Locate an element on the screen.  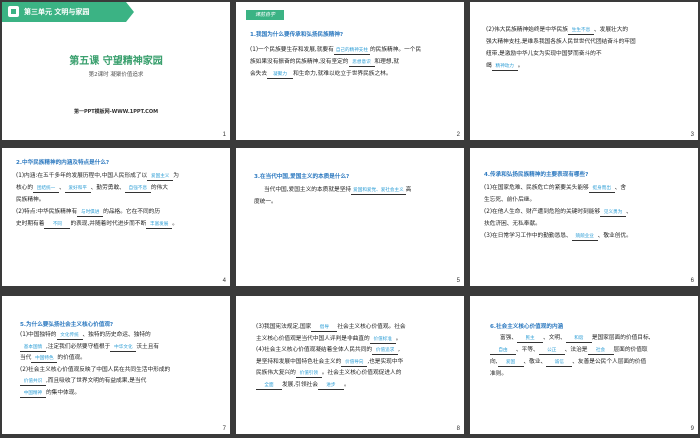
answer-blank: 民主 is located at coordinates (530, 339).